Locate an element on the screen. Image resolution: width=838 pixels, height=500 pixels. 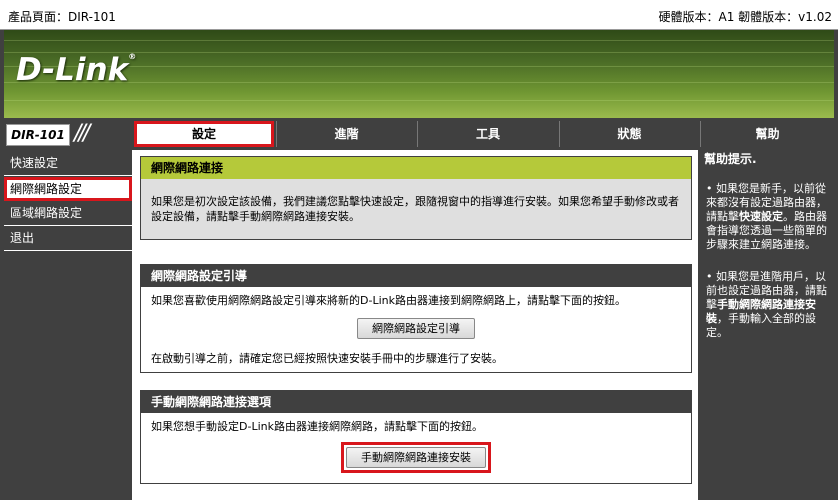
sidebar-item-internet-setup: 網際網路設定 is located at coordinates (68, 189).